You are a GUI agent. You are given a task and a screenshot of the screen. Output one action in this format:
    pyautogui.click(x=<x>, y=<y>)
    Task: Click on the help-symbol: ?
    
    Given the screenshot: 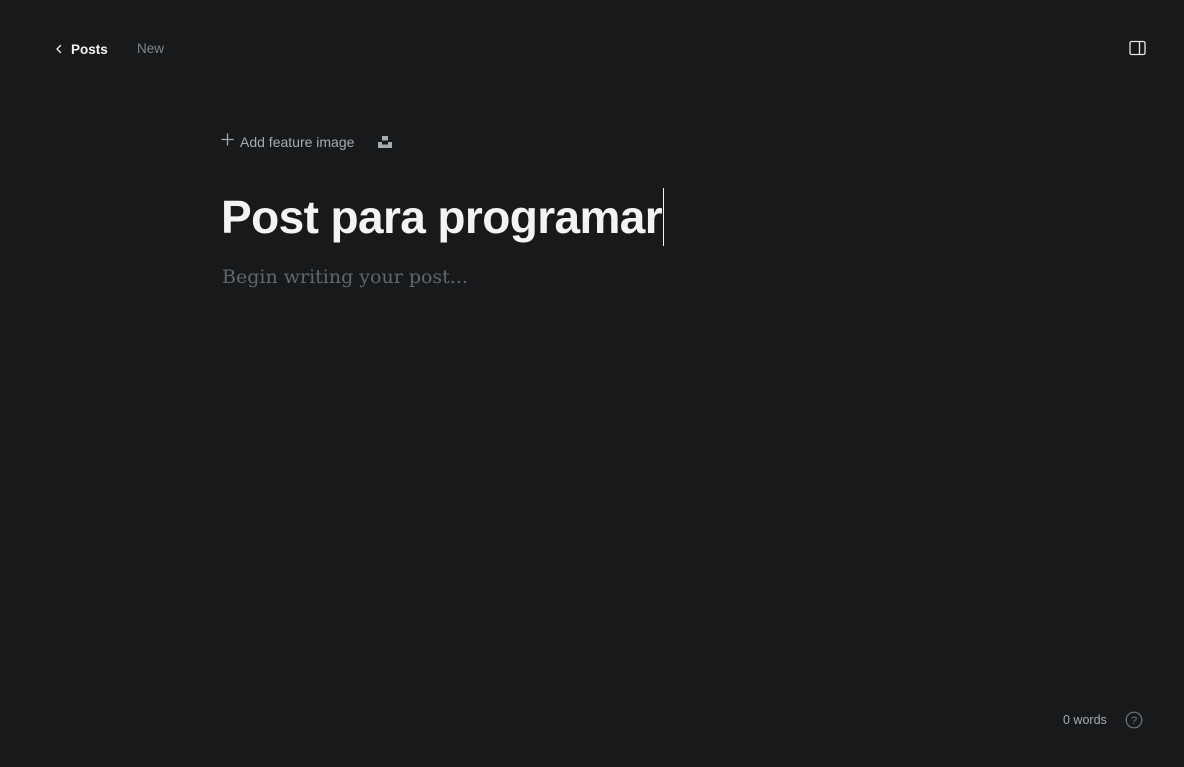 What is the action you would take?
    pyautogui.click(x=1134, y=721)
    